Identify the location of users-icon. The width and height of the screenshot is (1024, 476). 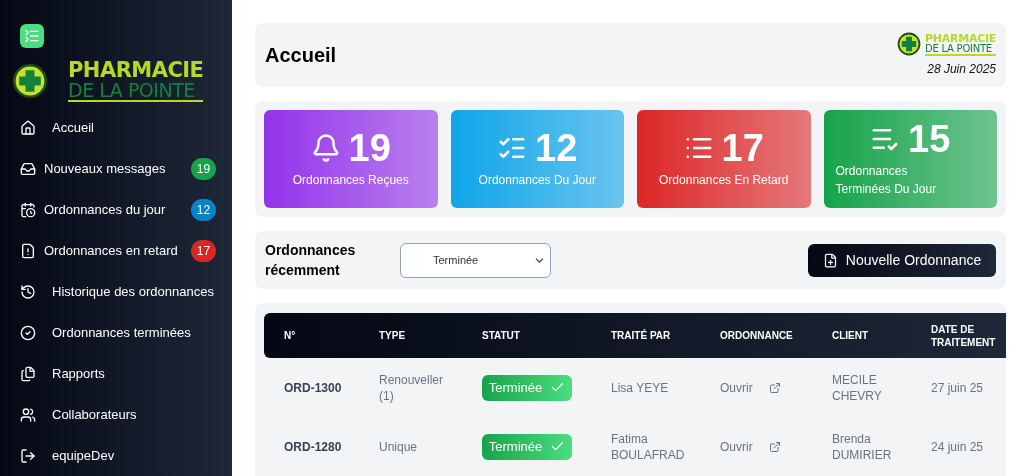
(28, 415).